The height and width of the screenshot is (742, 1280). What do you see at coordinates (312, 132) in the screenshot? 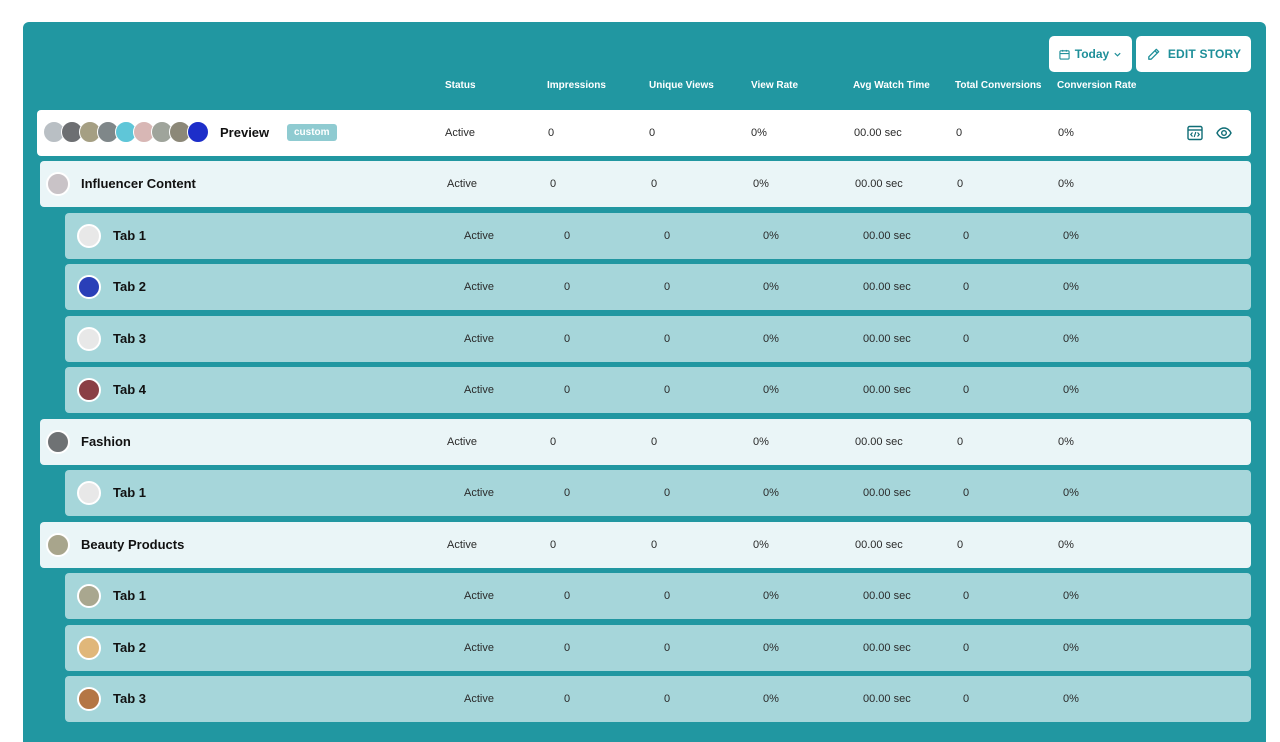
I see `custom-badge: custom` at bounding box center [312, 132].